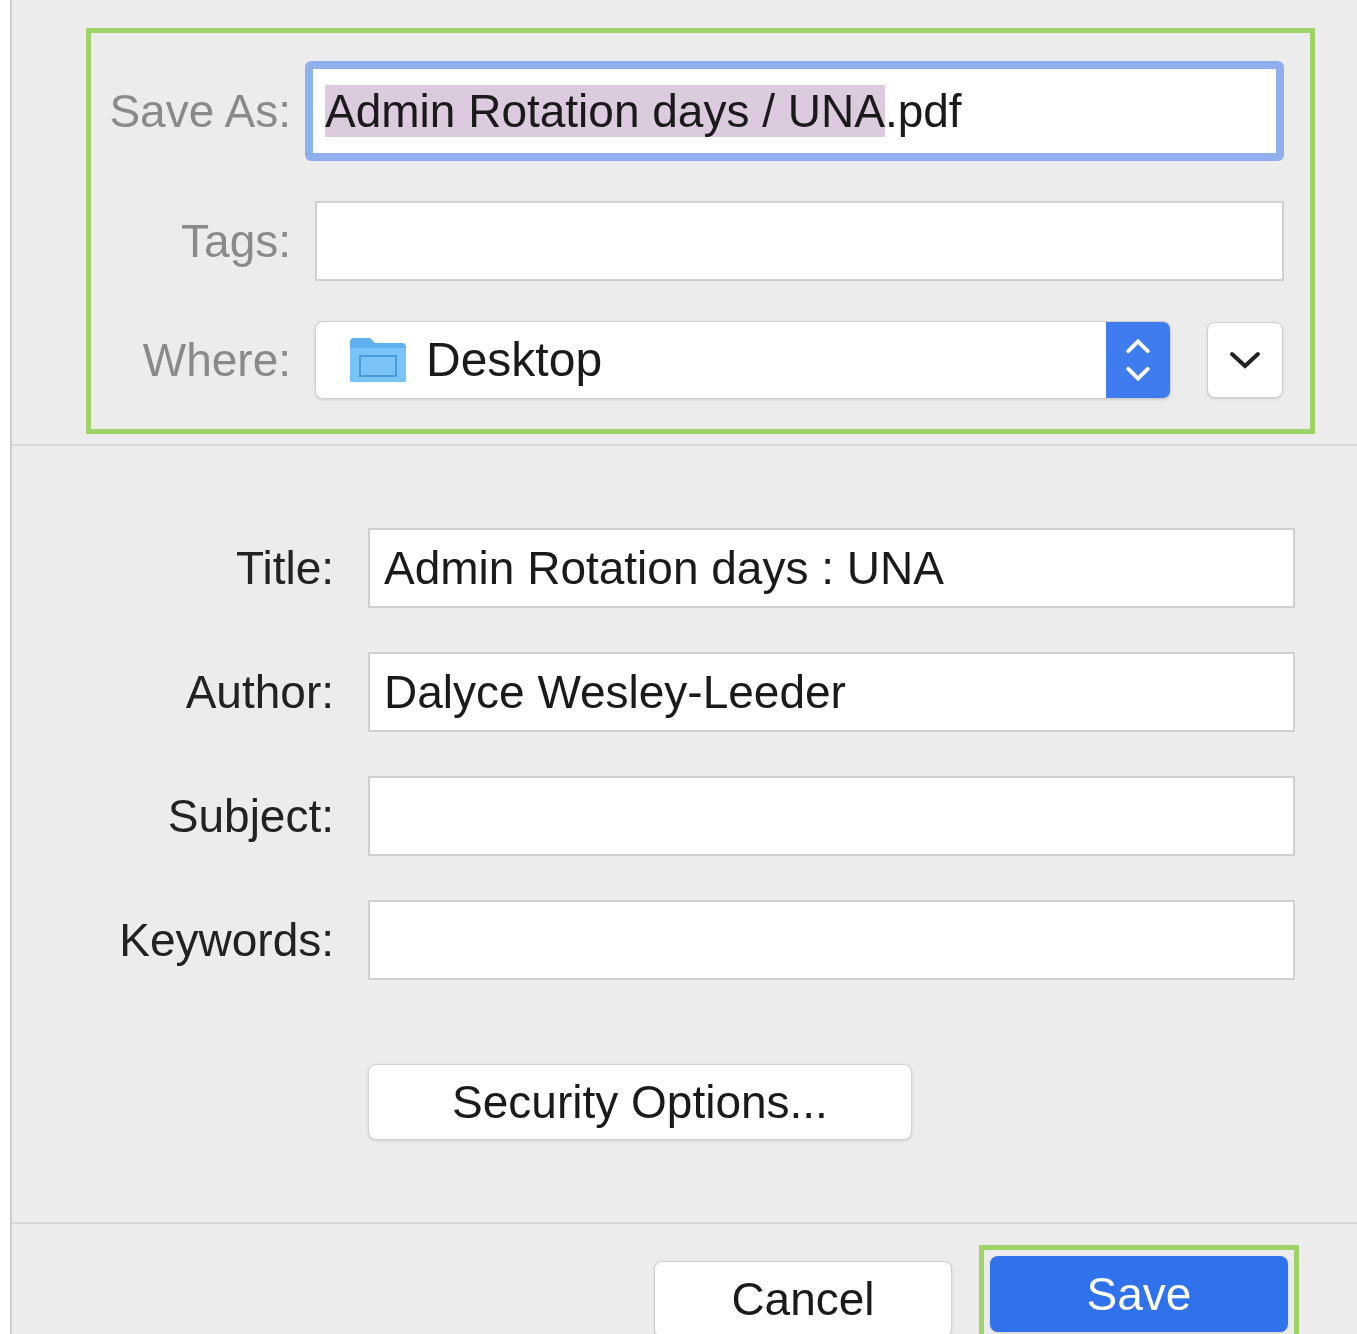 The image size is (1357, 1334). I want to click on save-button: Save, so click(1139, 1294).